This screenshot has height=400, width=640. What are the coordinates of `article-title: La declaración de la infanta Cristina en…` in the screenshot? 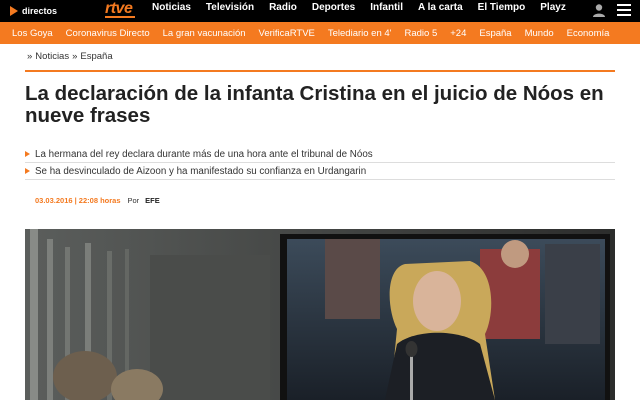 It's located at (314, 104).